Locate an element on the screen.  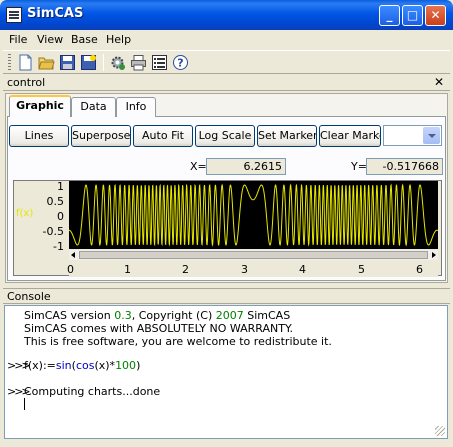
x-coord-label: X= is located at coordinates (198, 166).